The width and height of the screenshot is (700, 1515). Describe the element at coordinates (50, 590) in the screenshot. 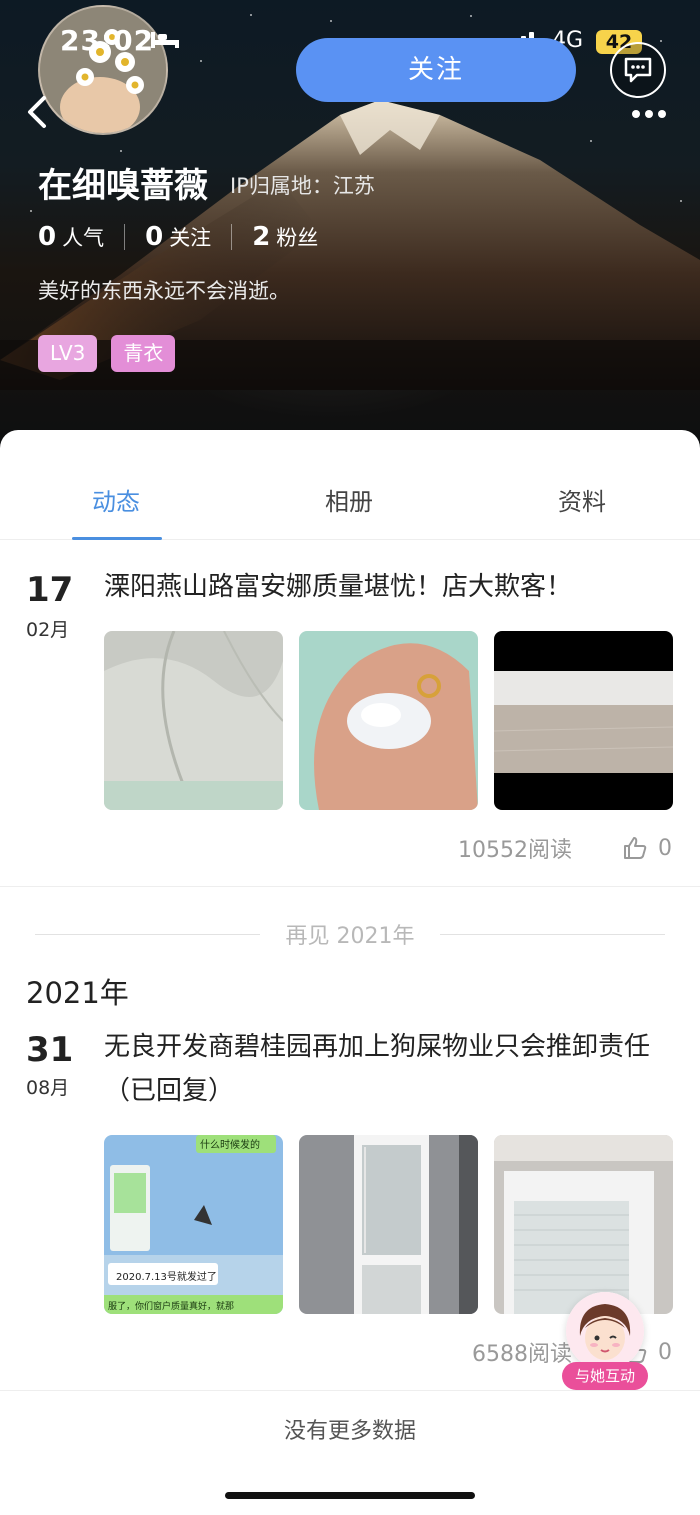

I see `post-day: 17` at that location.